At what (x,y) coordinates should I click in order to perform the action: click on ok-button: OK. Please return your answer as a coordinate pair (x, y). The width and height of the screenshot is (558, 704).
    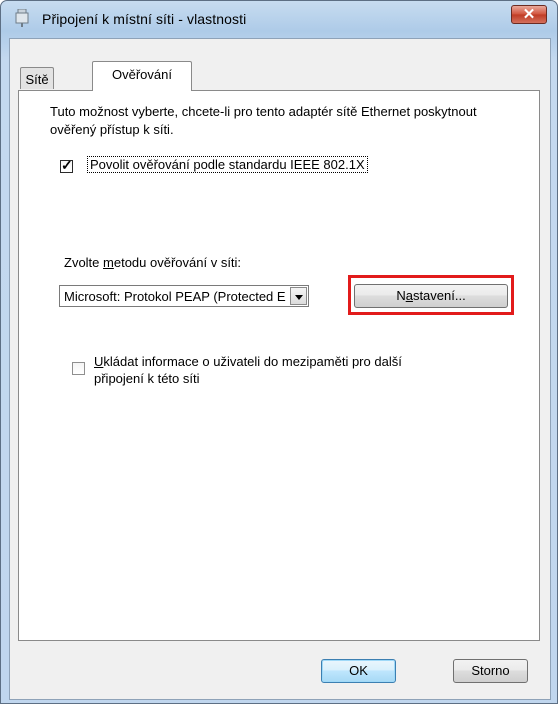
    Looking at the image, I should click on (358, 671).